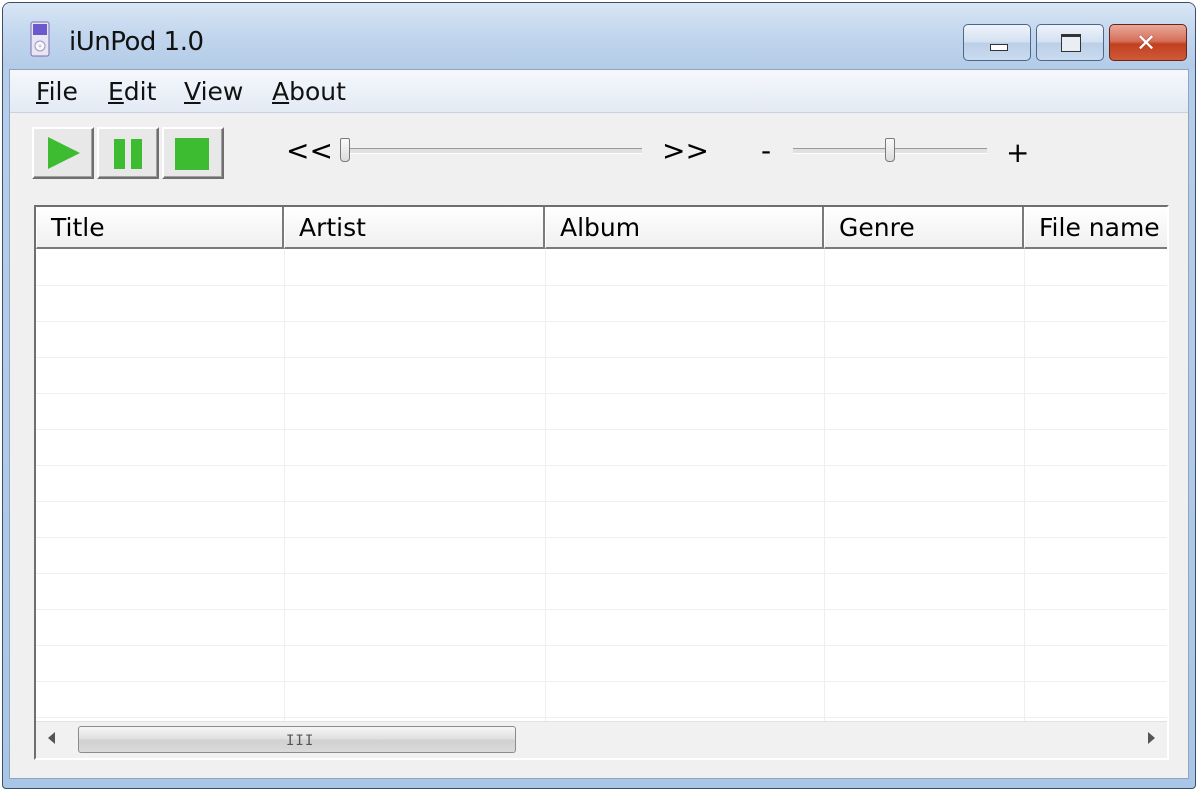 This screenshot has height=793, width=1200. I want to click on column-header-file-name: File name, so click(1095, 228).